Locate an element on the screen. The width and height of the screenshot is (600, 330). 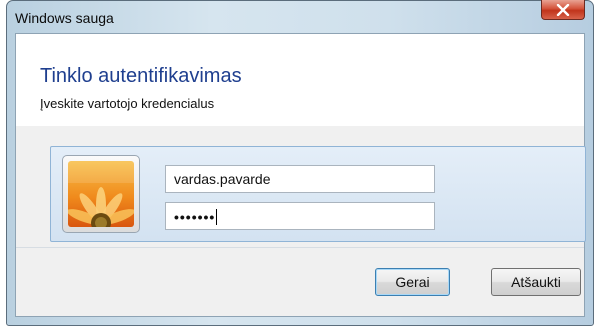
password-field: ••••••• is located at coordinates (300, 216).